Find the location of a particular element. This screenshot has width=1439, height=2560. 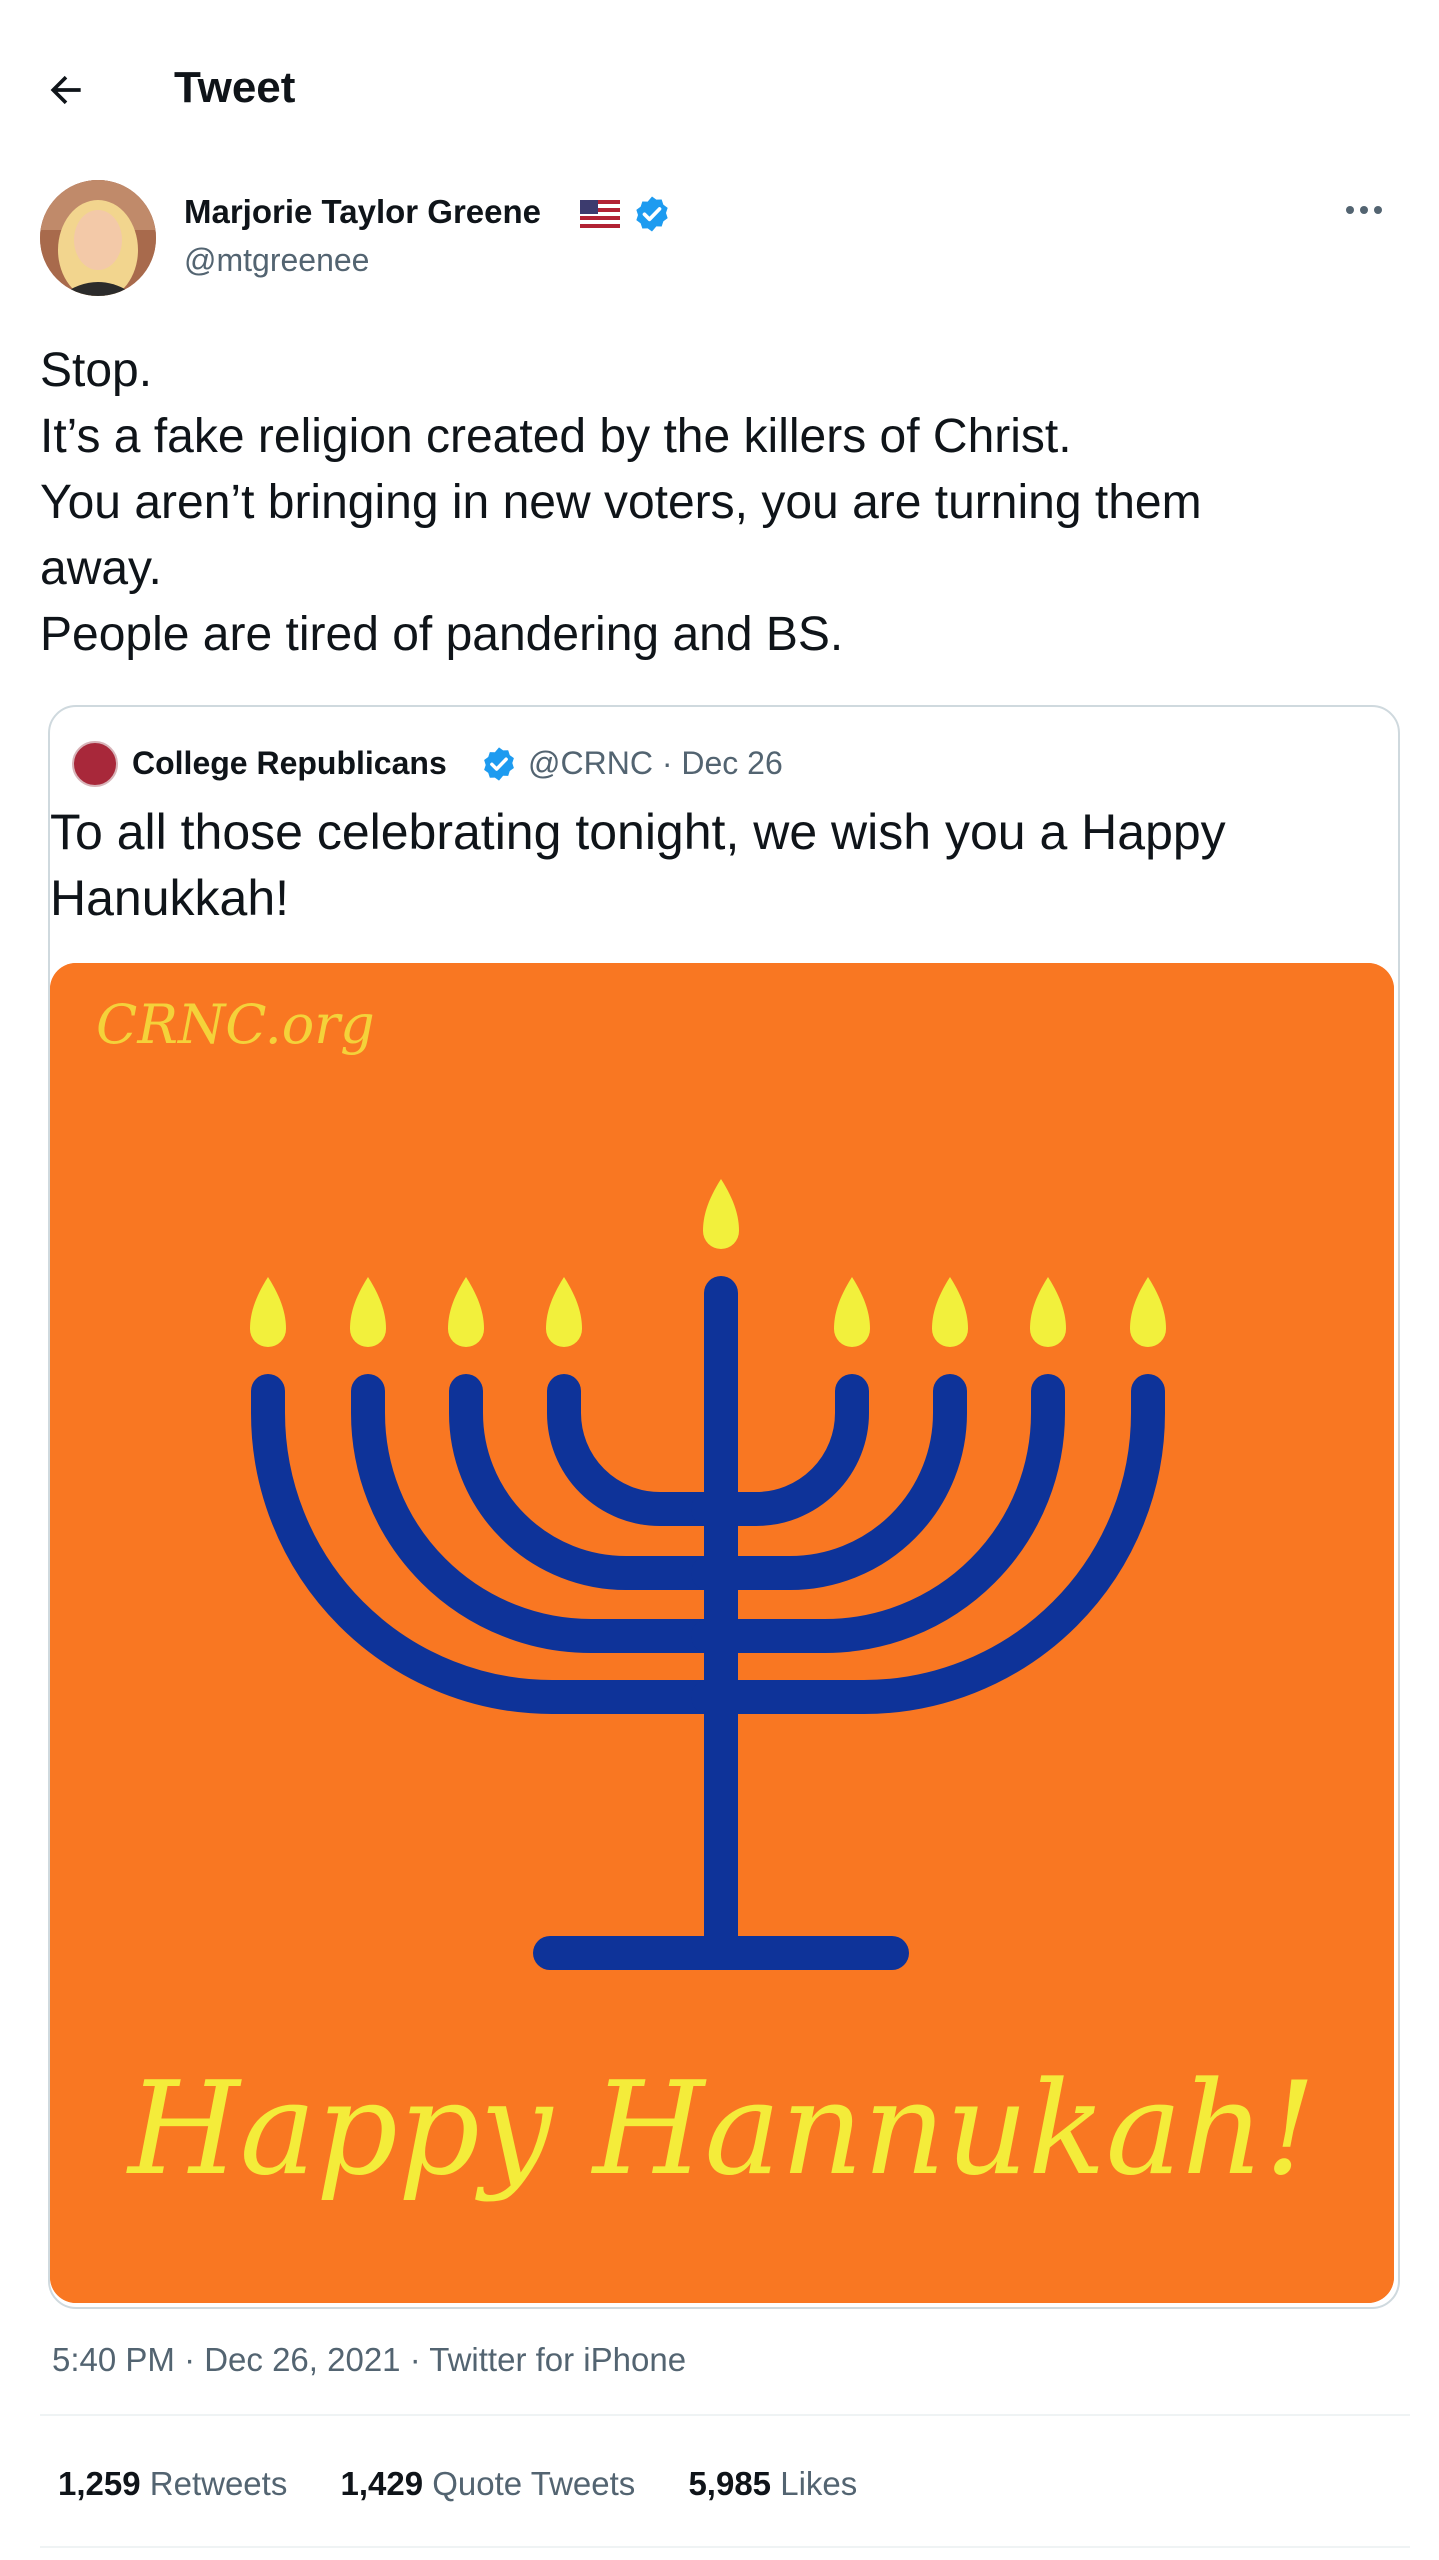

tweet-line: Stop. is located at coordinates (96, 370).